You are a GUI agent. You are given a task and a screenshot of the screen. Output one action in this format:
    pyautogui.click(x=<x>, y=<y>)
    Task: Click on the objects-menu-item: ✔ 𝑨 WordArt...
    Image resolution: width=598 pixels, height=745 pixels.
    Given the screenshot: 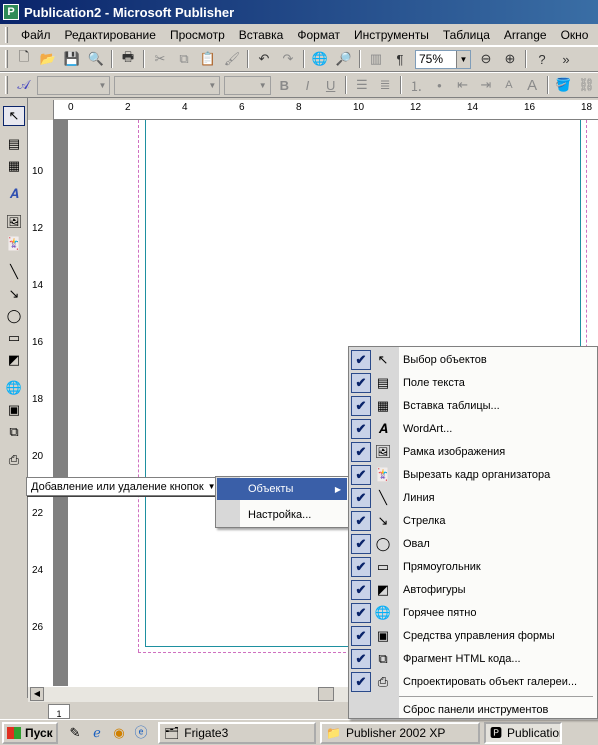 What is the action you would take?
    pyautogui.click(x=473, y=428)
    